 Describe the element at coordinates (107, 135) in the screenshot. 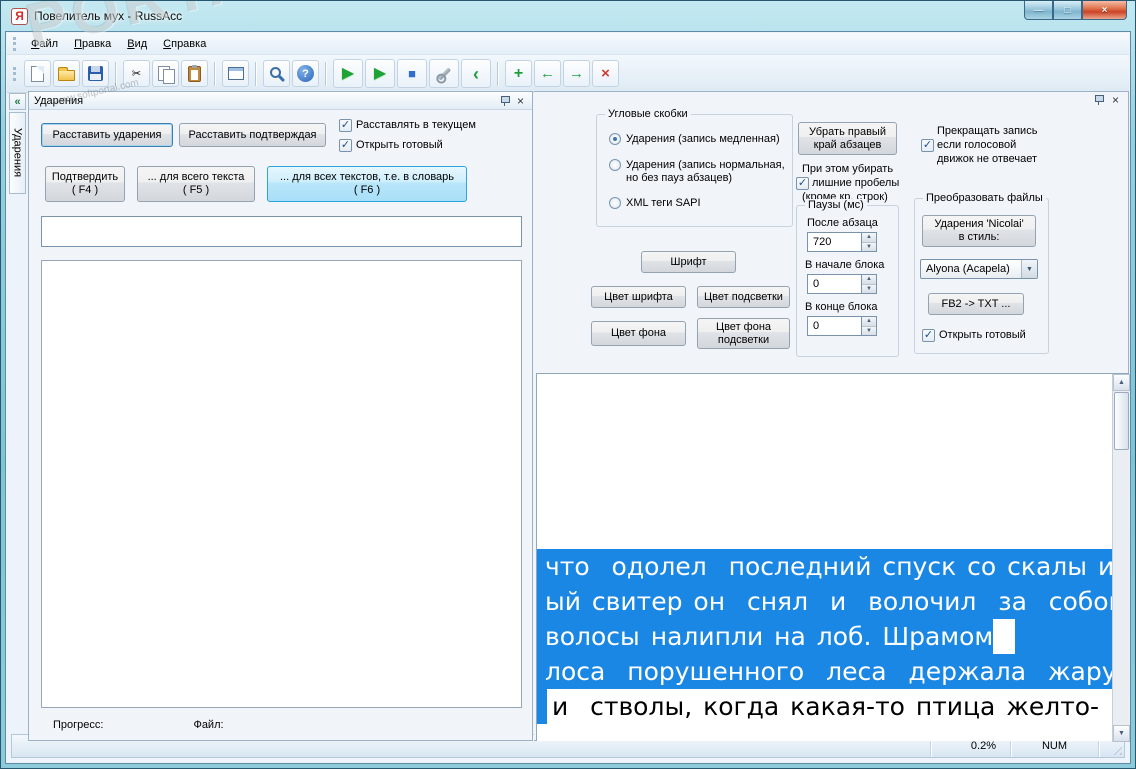

I see `place-accents-button: Расставить ударения` at that location.